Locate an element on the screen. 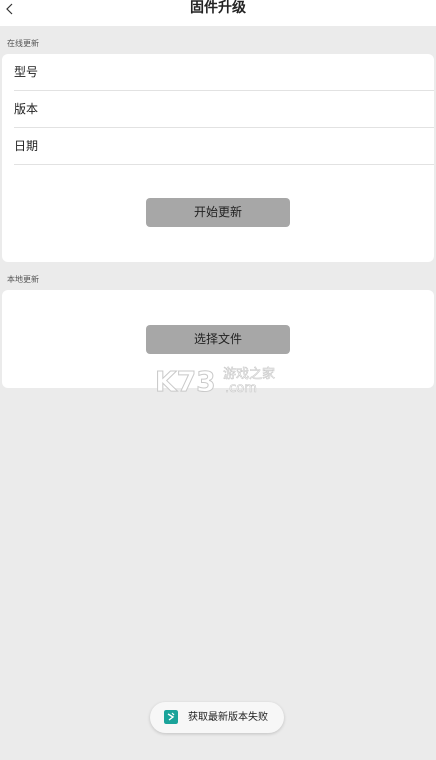 The image size is (436, 760). online-update-label: 在线更新 is located at coordinates (23, 43).